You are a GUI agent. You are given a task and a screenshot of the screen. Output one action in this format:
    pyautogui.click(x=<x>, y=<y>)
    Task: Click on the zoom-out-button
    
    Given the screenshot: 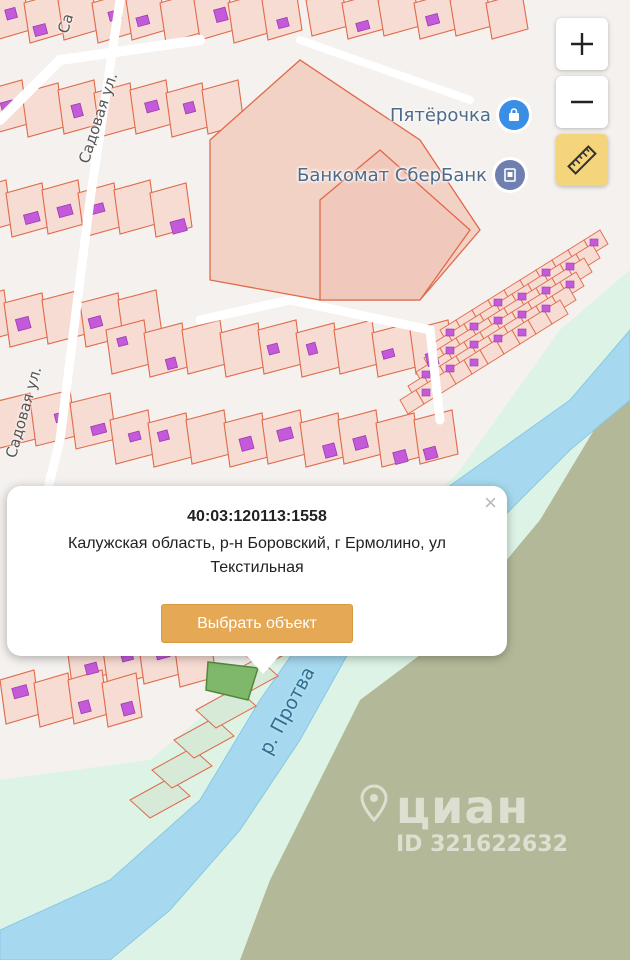 What is the action you would take?
    pyautogui.click(x=582, y=102)
    